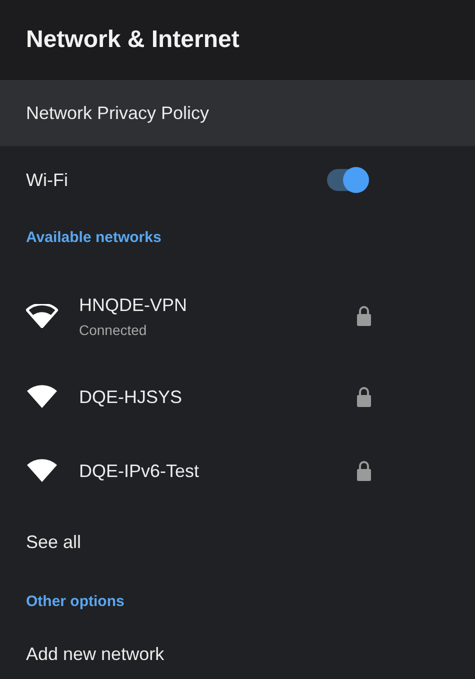  Describe the element at coordinates (237, 180) in the screenshot. I see `wifi-row: Wi-Fi` at that location.